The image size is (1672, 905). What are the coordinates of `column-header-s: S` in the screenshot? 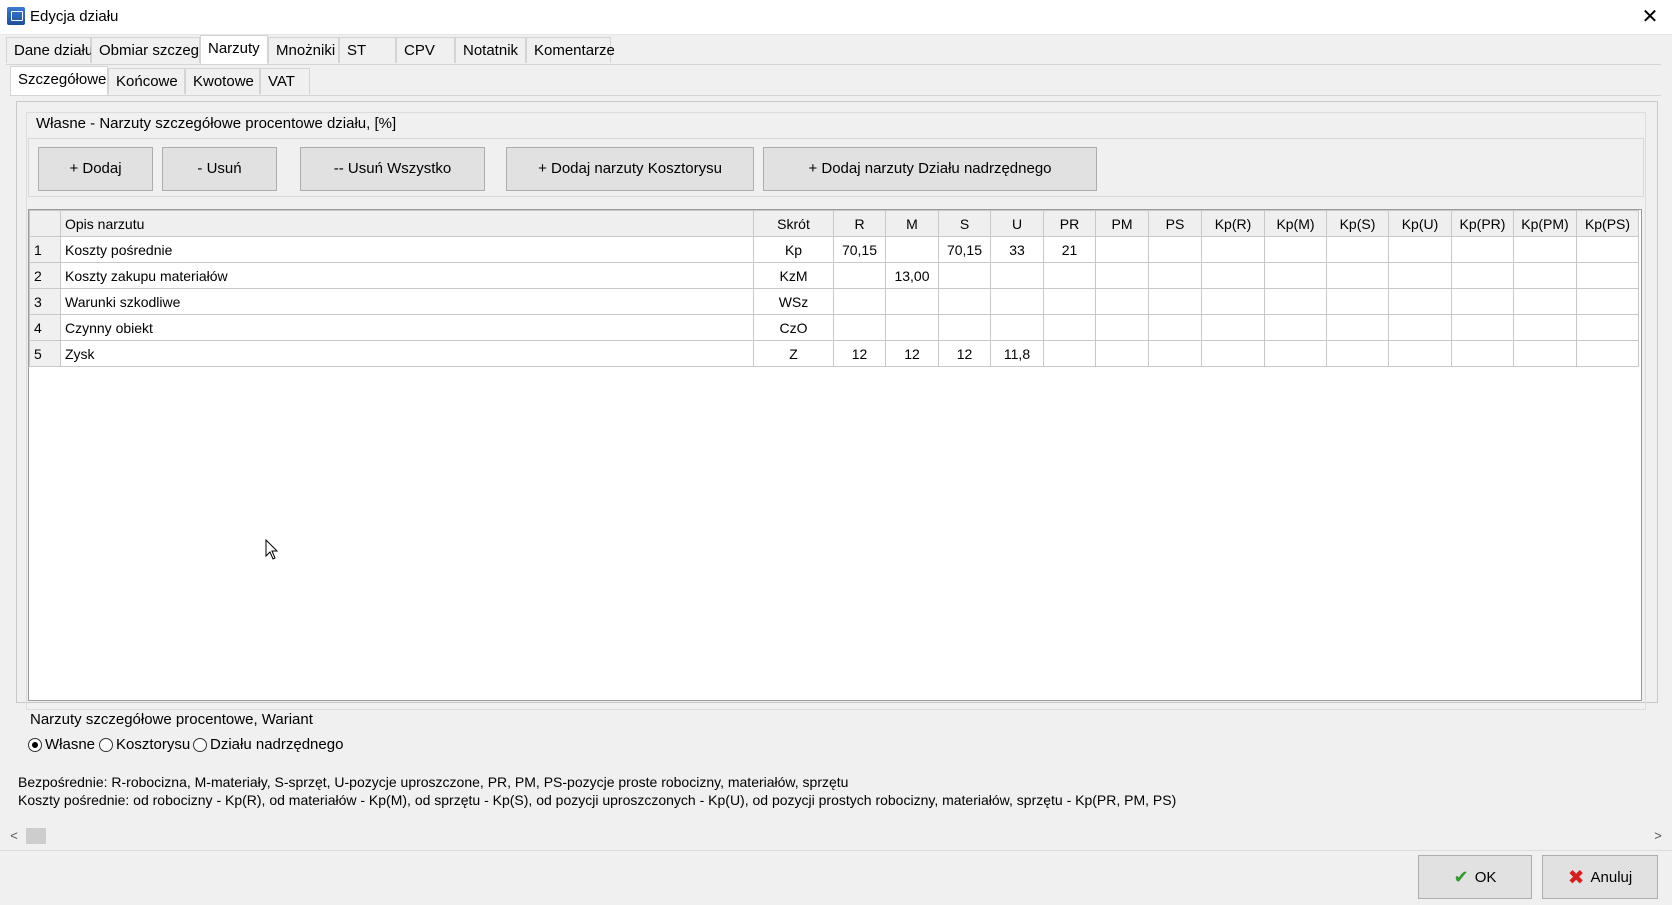 It's located at (964, 223).